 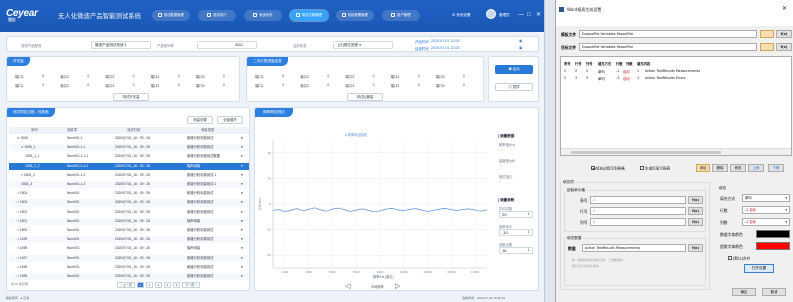 I want to click on next-arrow-icon: ▷, so click(x=397, y=286).